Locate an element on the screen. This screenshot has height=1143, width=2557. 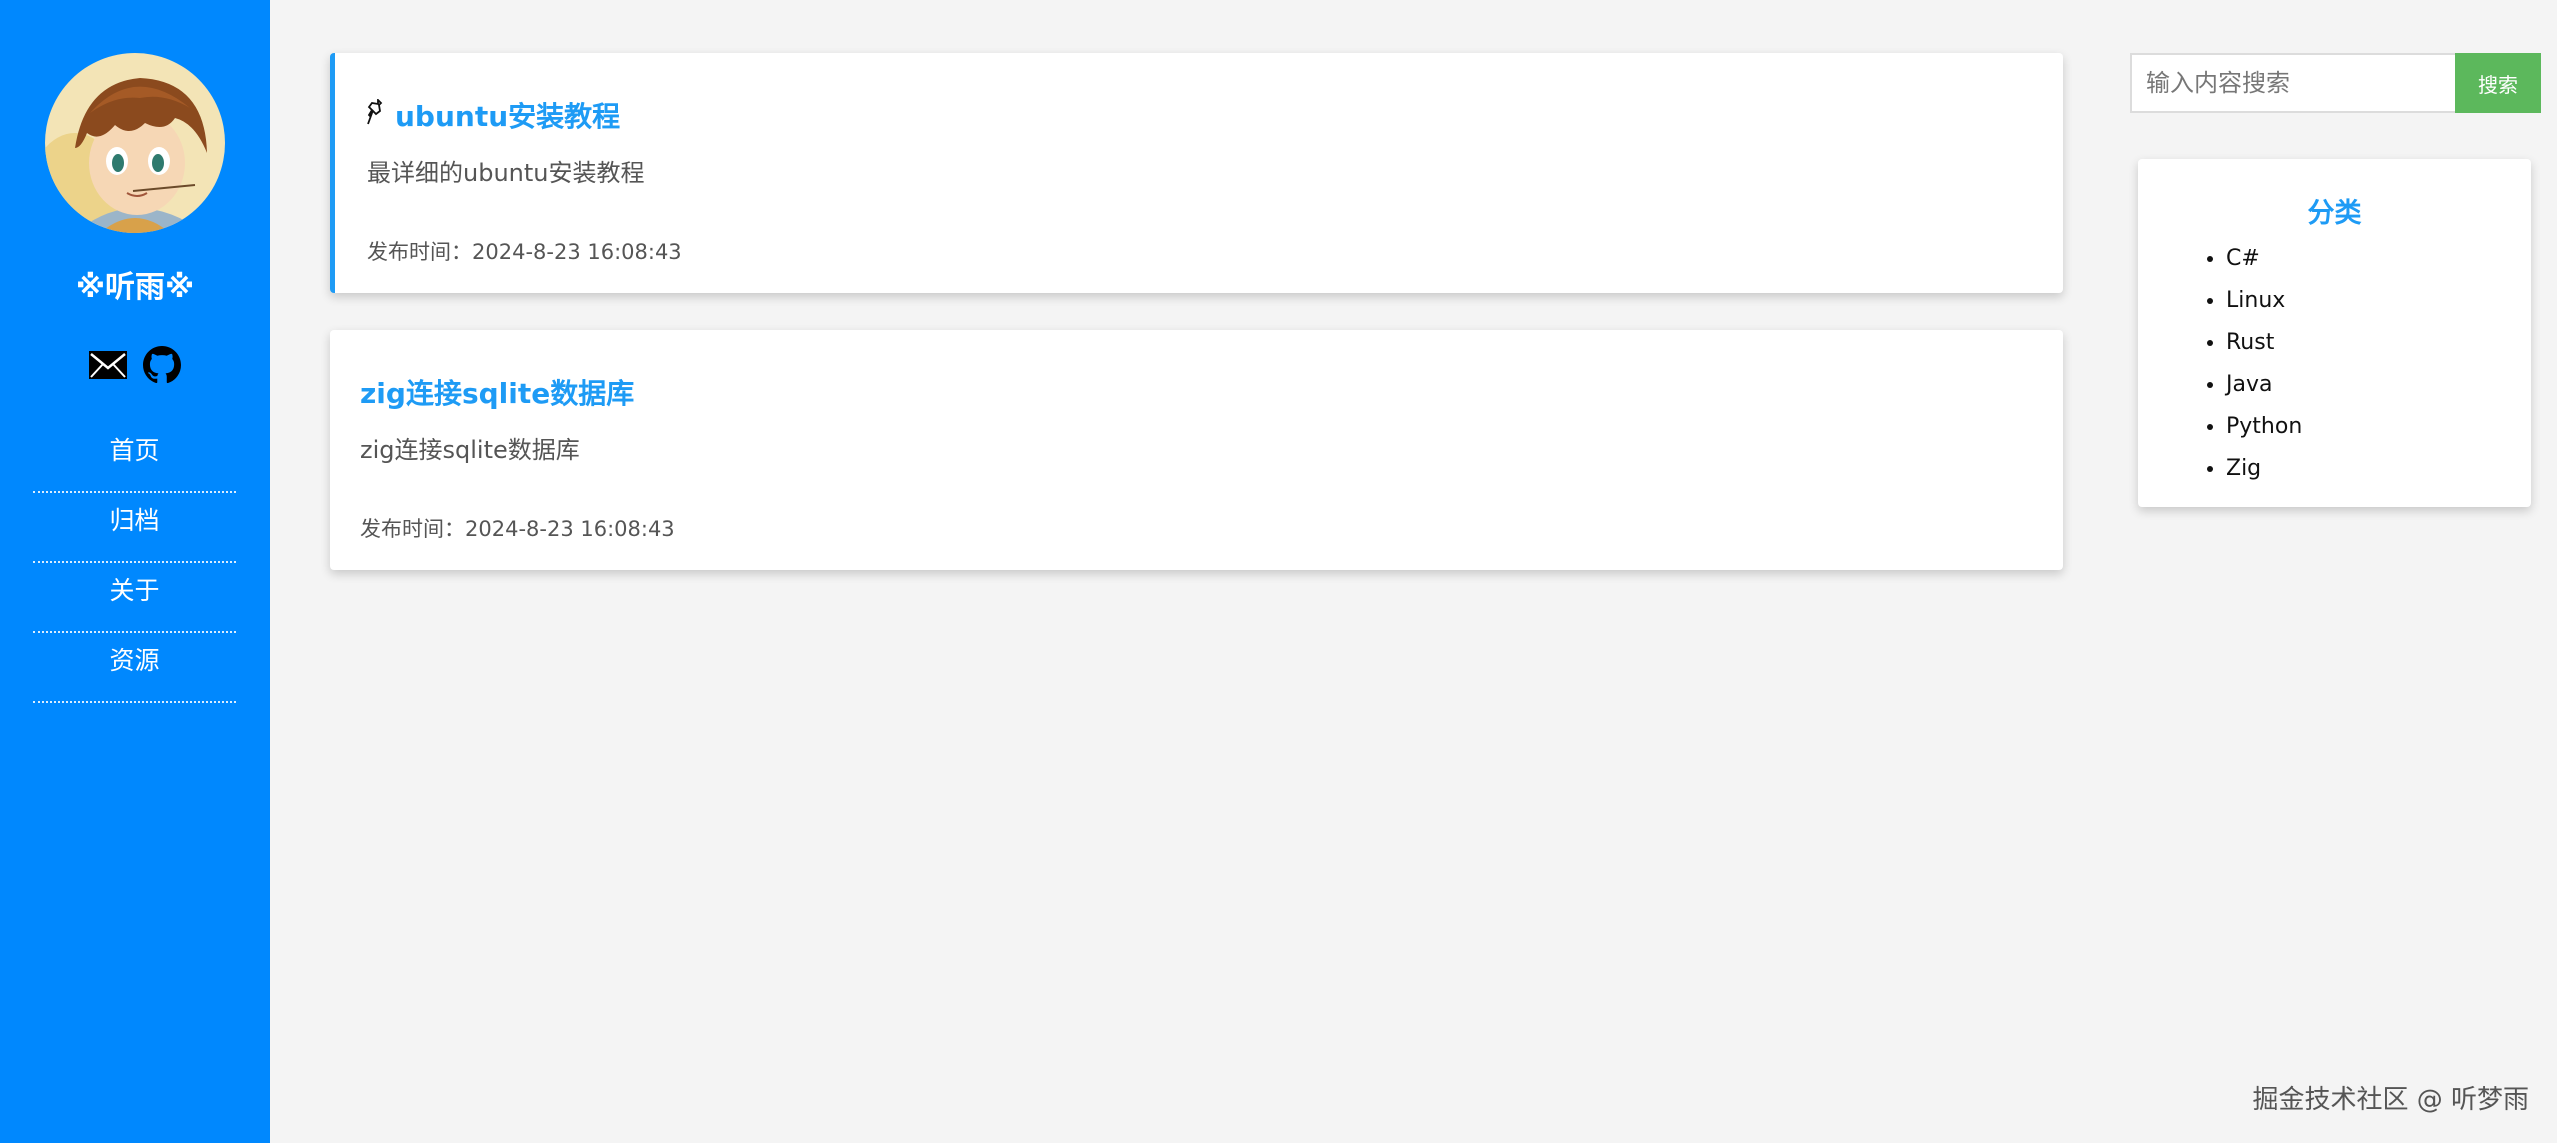
post-title: ubuntu安装教程 is located at coordinates (507, 115).